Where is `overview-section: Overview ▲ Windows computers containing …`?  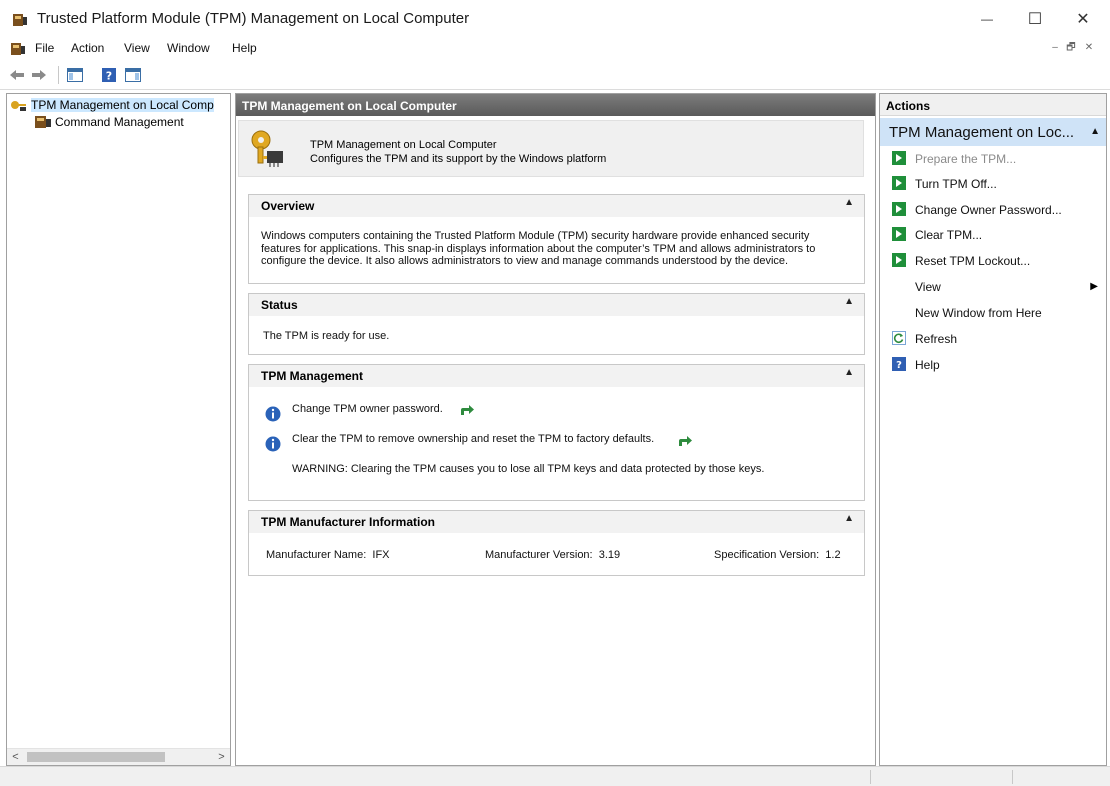 overview-section: Overview ▲ Windows computers containing … is located at coordinates (556, 239).